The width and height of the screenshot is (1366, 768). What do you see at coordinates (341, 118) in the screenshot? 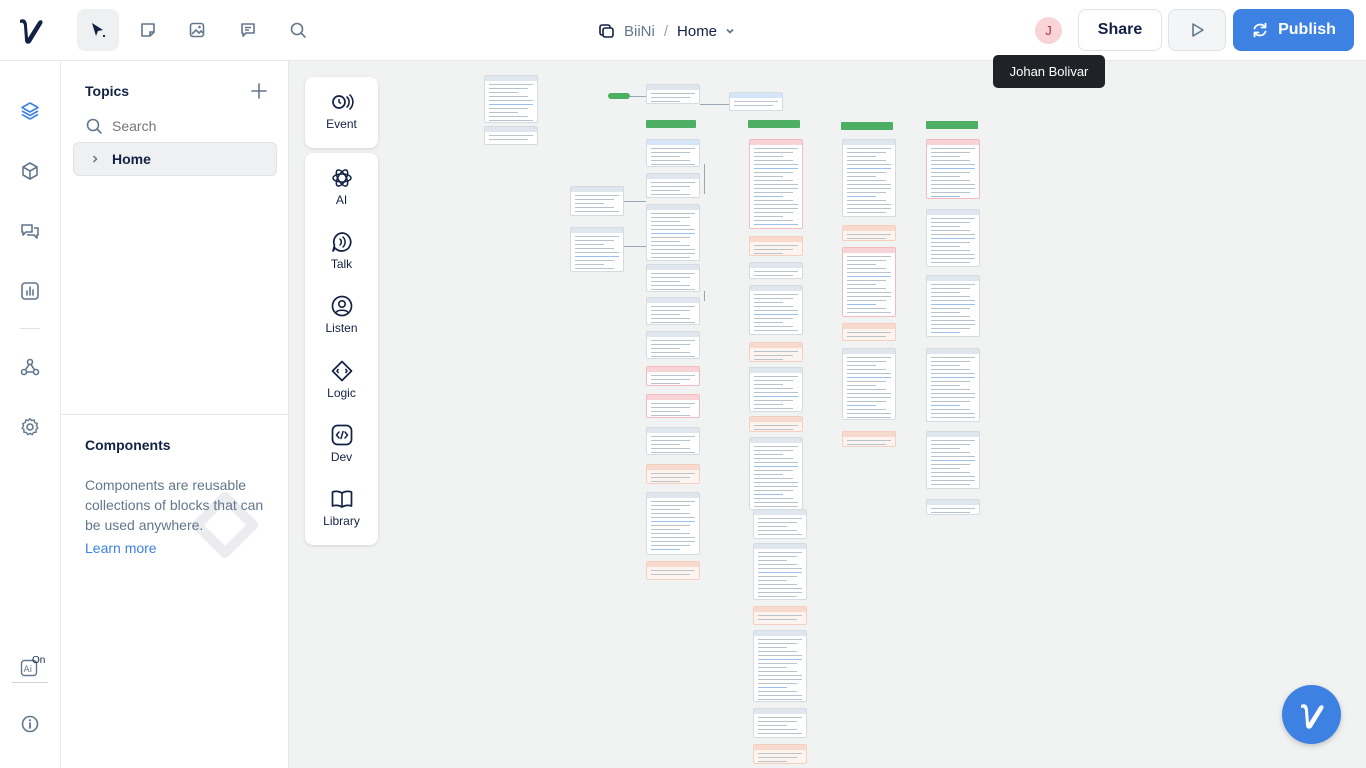
I see `palette-item-event: Event` at bounding box center [341, 118].